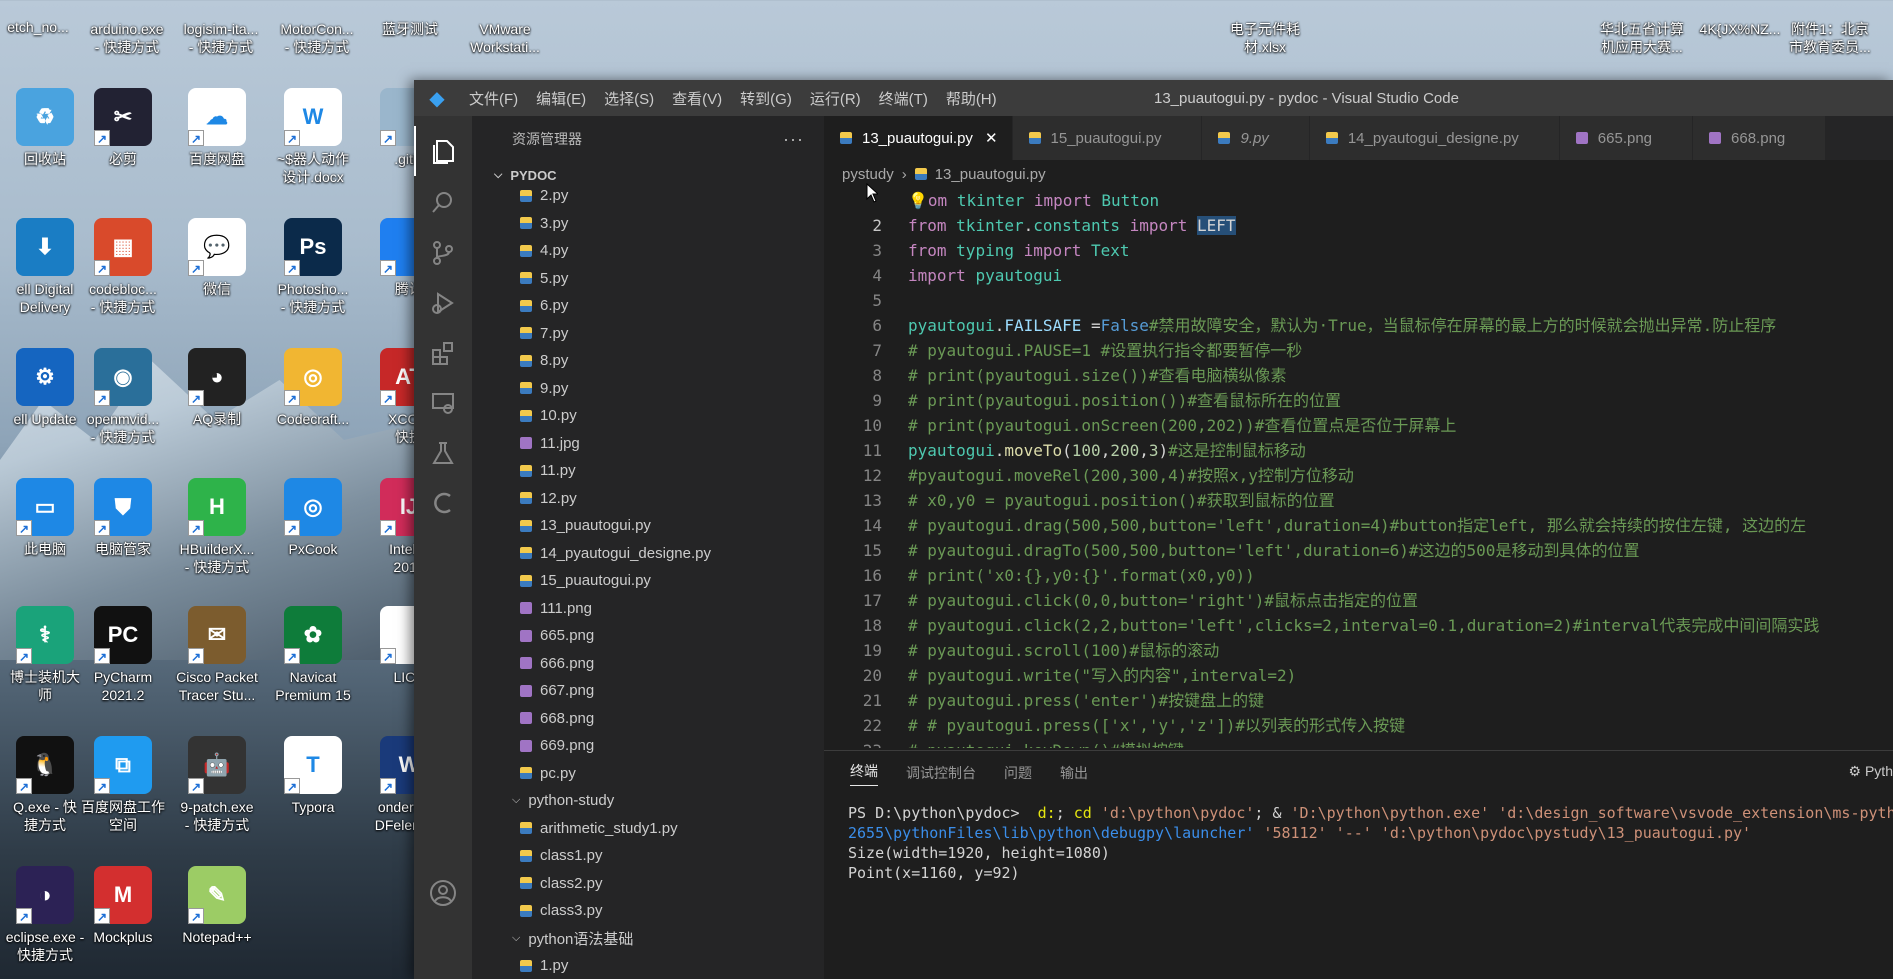 Image resolution: width=1893 pixels, height=979 pixels. I want to click on code-line: 4 import pyautogui, so click(1358, 275).